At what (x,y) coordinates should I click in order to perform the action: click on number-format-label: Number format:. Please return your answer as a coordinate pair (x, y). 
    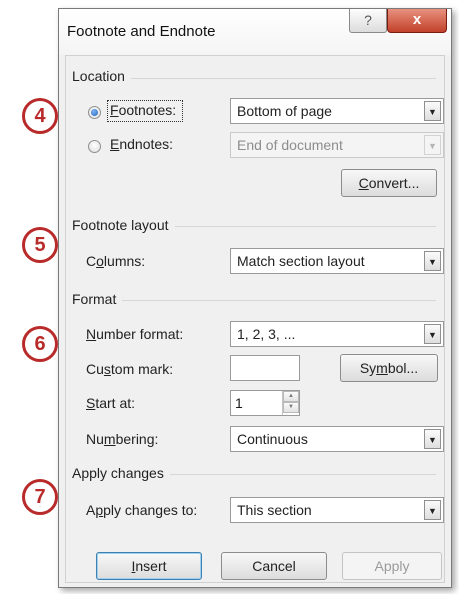
    Looking at the image, I should click on (135, 334).